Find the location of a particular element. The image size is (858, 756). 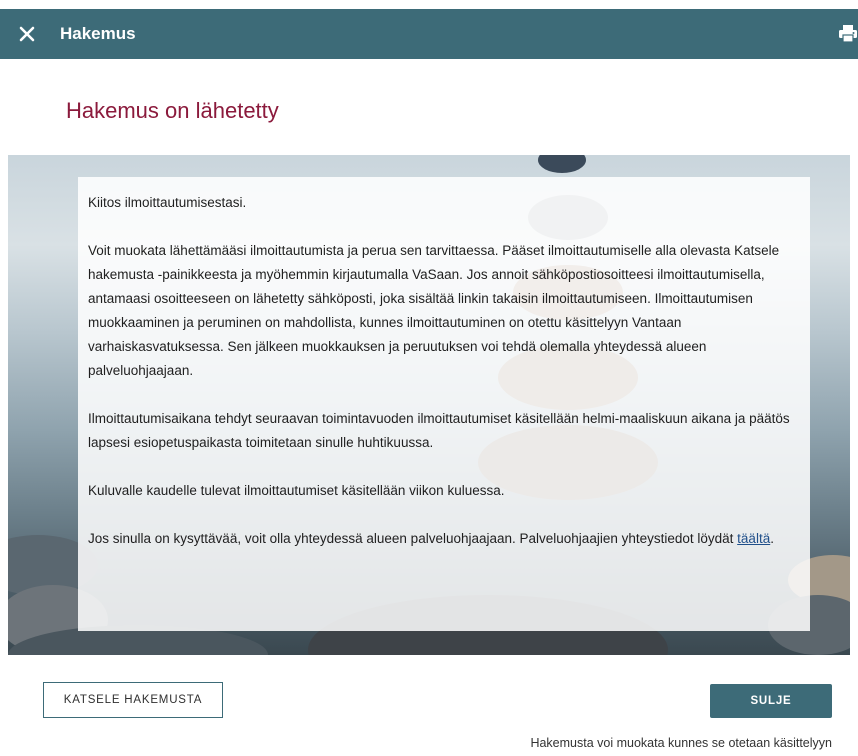

header-title: Hakemus is located at coordinates (98, 33).